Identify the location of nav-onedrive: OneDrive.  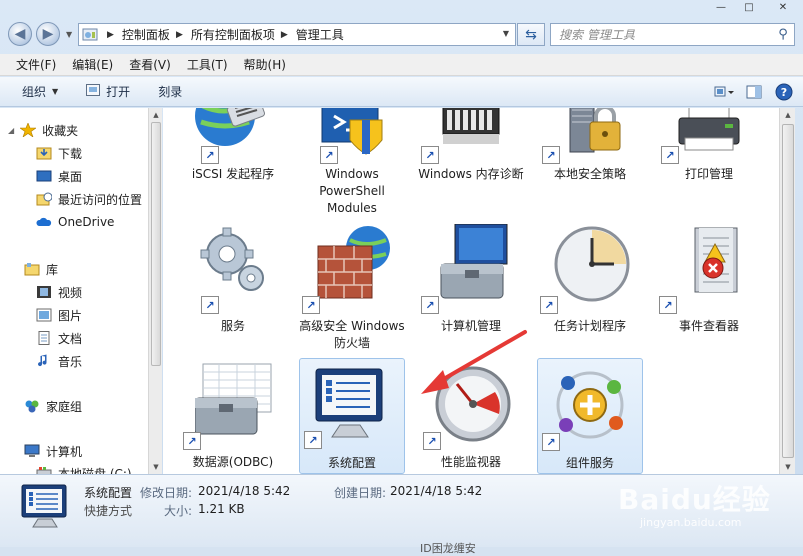
(75, 222).